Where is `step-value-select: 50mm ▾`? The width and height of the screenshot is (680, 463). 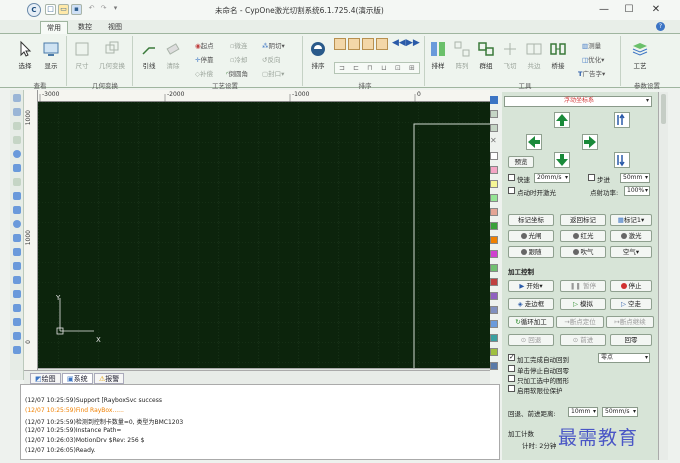
step-value-select: 50mm ▾ is located at coordinates (635, 178).